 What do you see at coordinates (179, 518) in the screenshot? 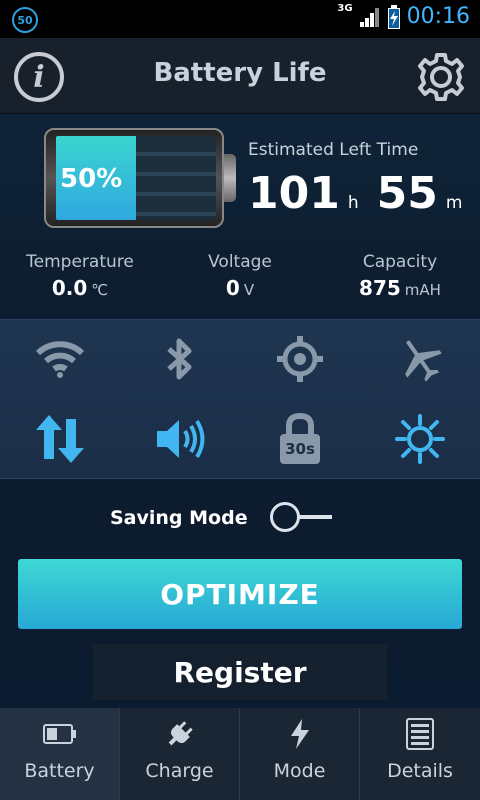
I see `saving-mode-label: Saving Mode` at bounding box center [179, 518].